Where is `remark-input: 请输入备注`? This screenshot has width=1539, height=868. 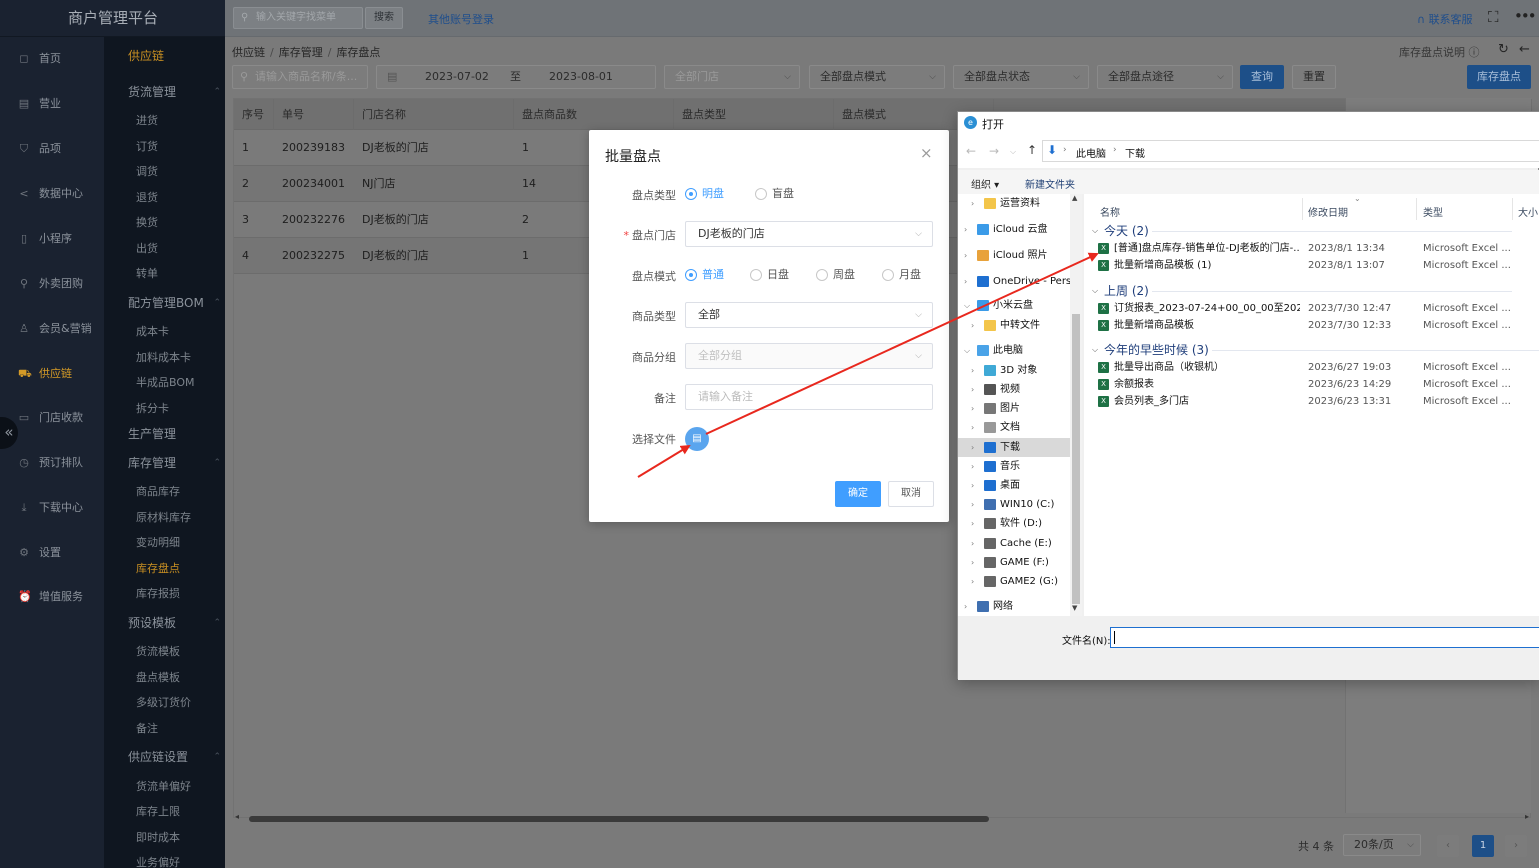
remark-input: 请输入备注 is located at coordinates (809, 397).